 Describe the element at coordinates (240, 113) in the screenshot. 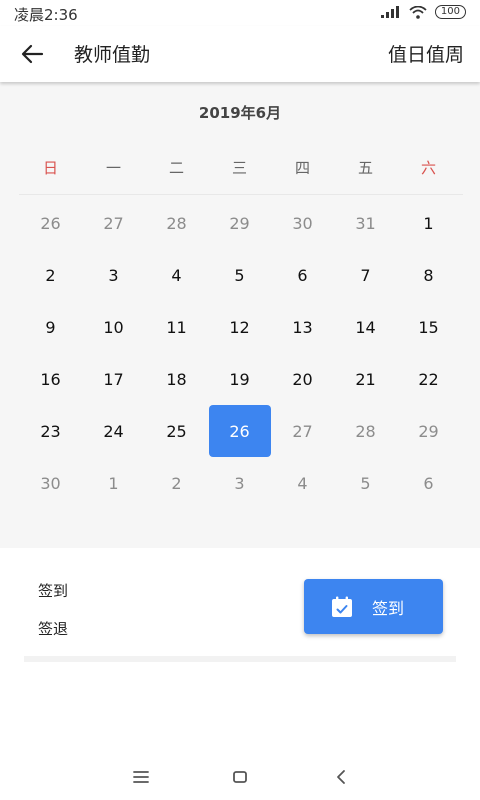

I see `calendar-month-title: 2019年6月` at that location.